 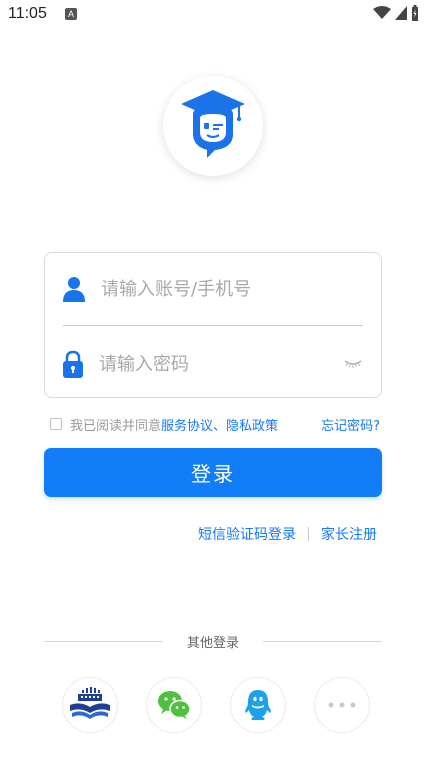 I want to click on service-agreement-link: 服务协议, so click(x=187, y=424).